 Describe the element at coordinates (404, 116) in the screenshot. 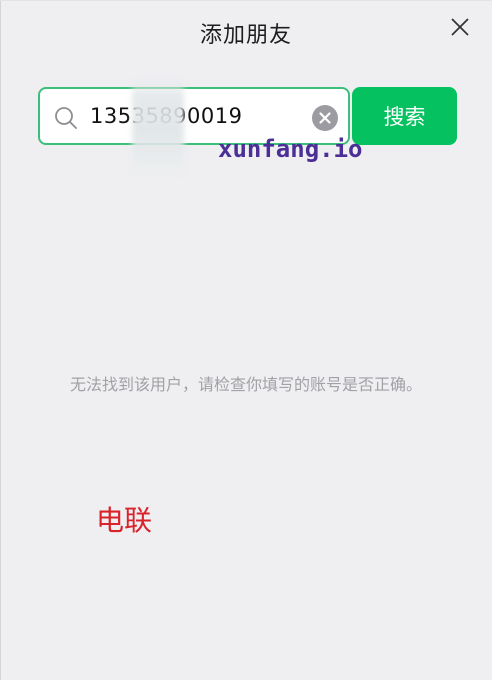

I see `search-button: 搜索` at that location.